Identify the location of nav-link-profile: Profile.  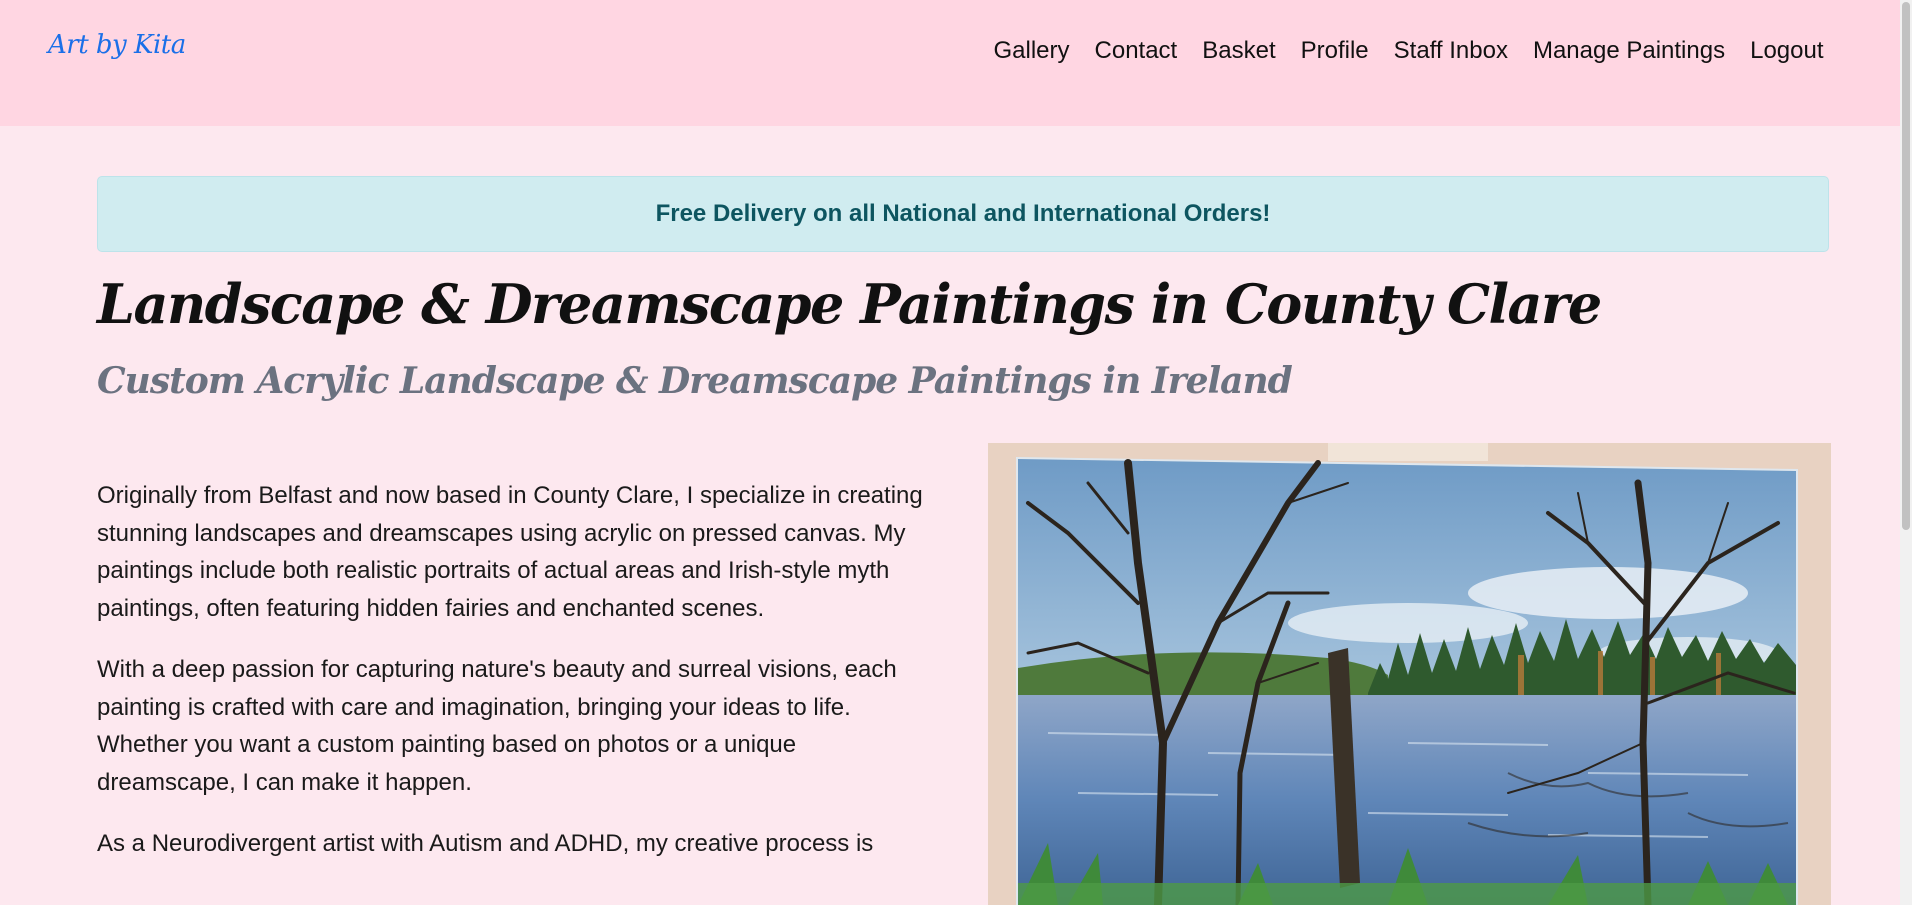
(1334, 51).